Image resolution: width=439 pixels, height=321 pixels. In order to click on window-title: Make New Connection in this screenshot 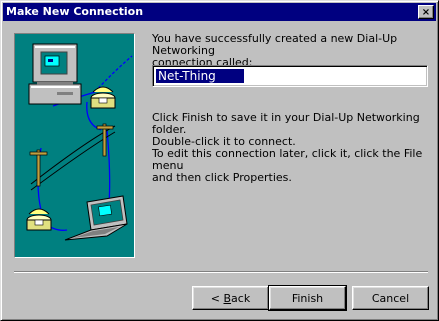, I will do `click(75, 11)`.